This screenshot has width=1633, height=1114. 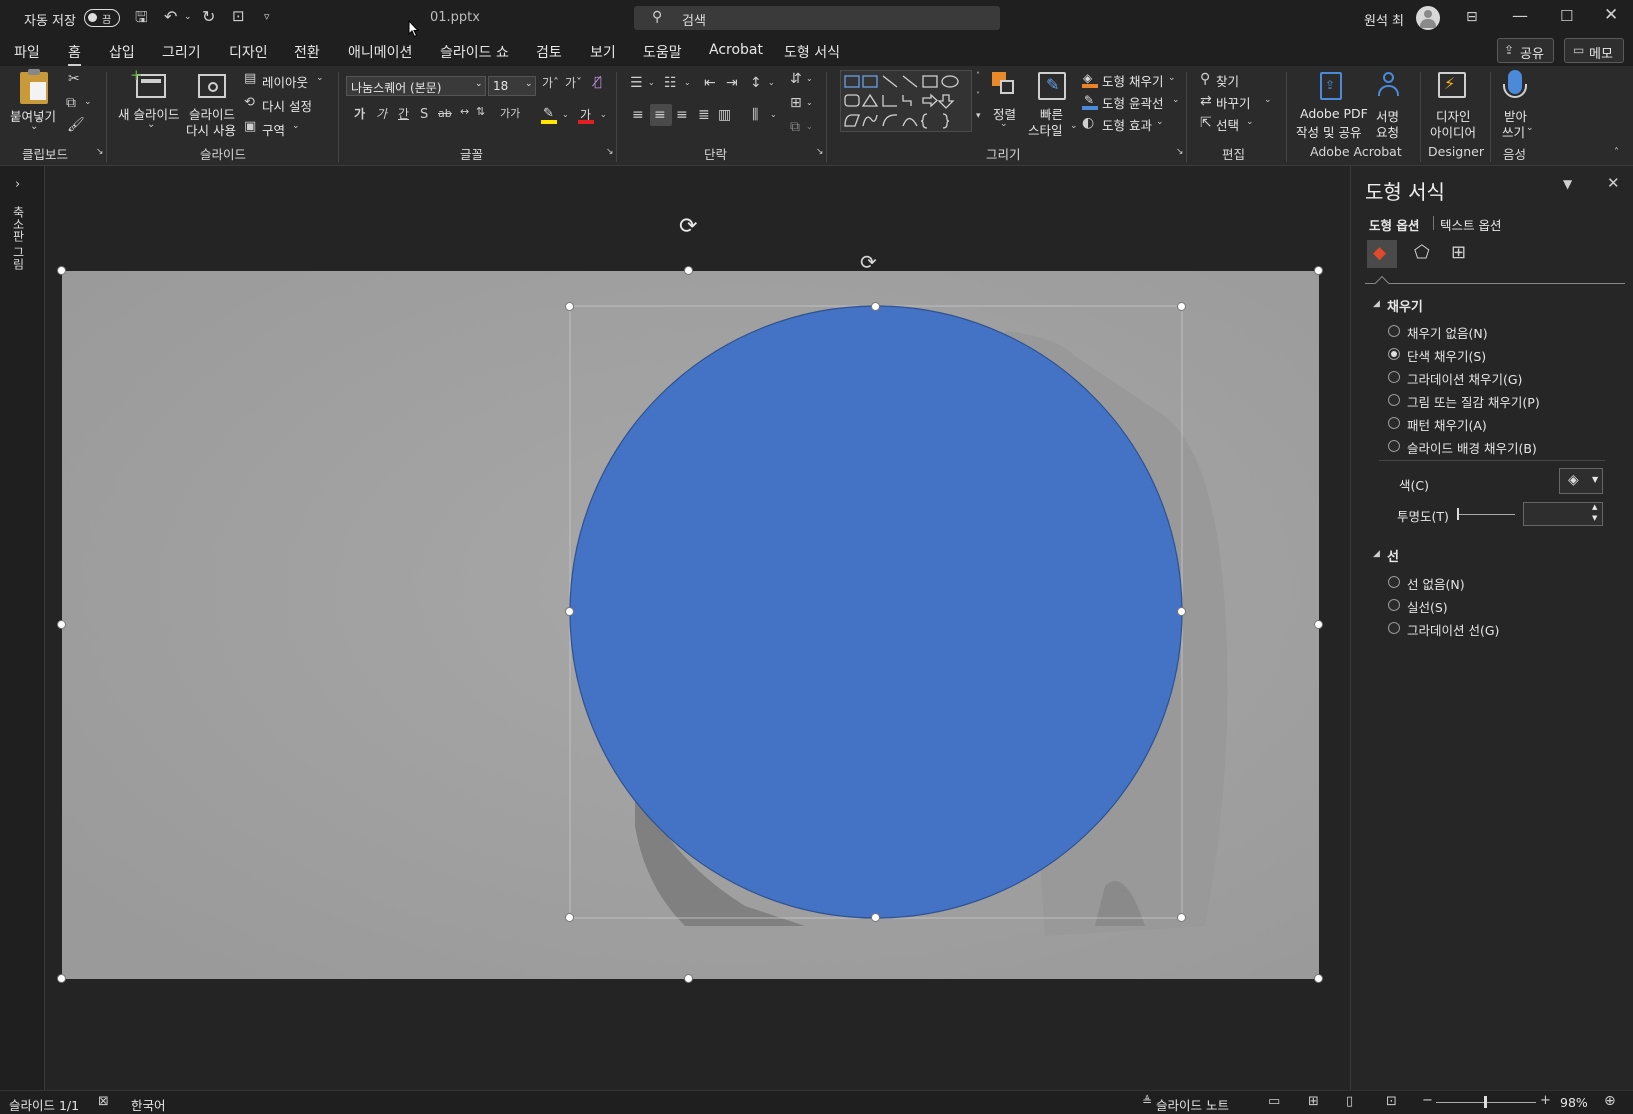 What do you see at coordinates (1594, 507) in the screenshot?
I see `spin-up-icon: ▲` at bounding box center [1594, 507].